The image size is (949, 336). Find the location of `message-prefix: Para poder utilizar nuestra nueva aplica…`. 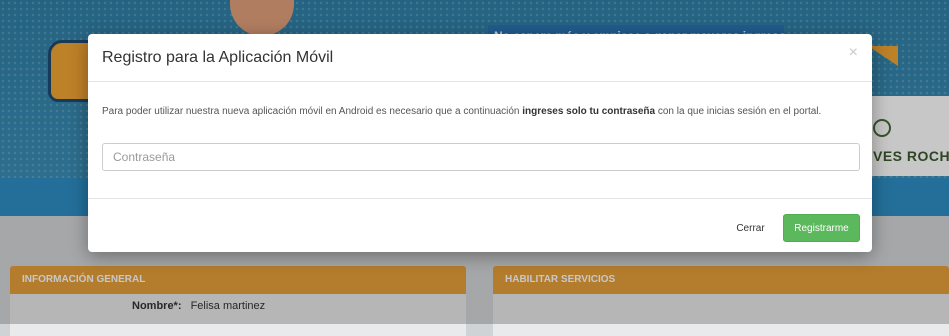

message-prefix: Para poder utilizar nuestra nueva aplica… is located at coordinates (312, 111).